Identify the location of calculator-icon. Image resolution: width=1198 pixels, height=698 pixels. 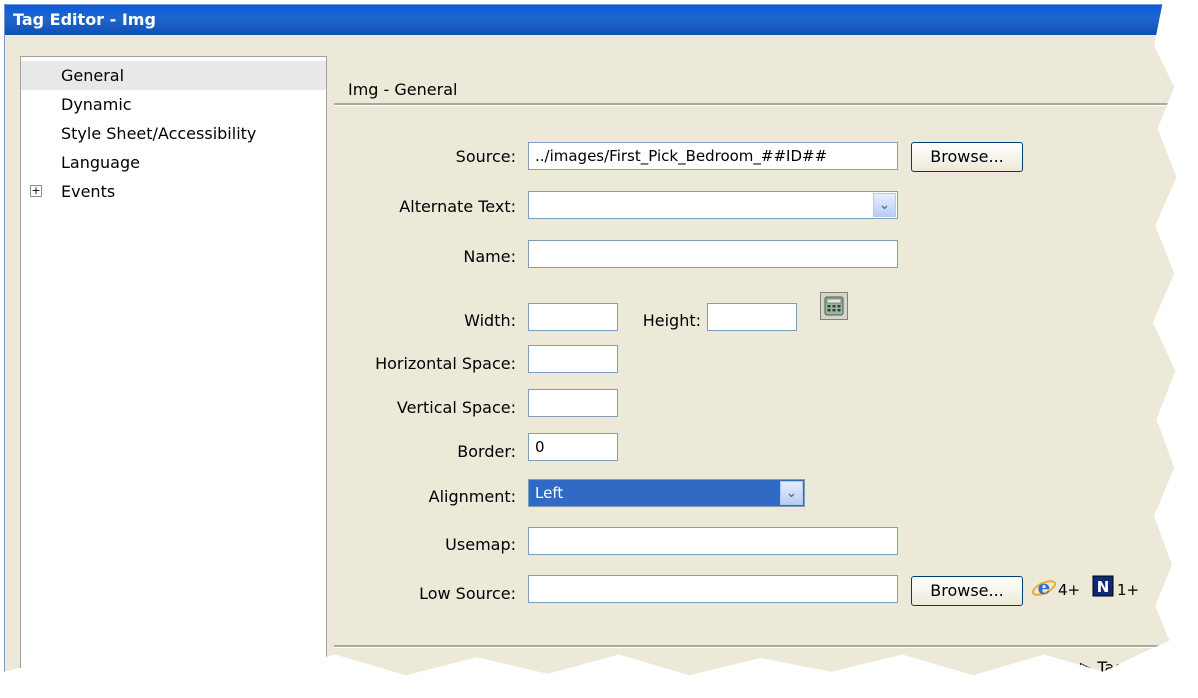
(834, 306).